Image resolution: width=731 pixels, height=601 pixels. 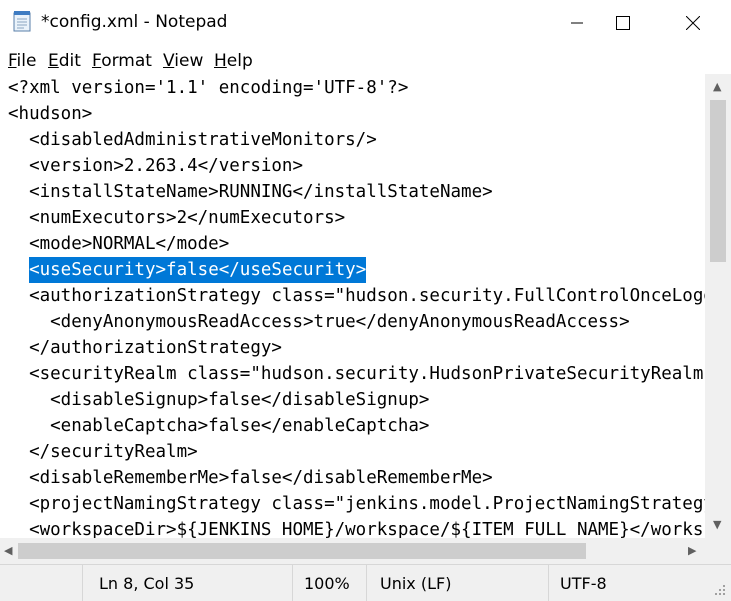 I want to click on menu-file: File, so click(x=22, y=61).